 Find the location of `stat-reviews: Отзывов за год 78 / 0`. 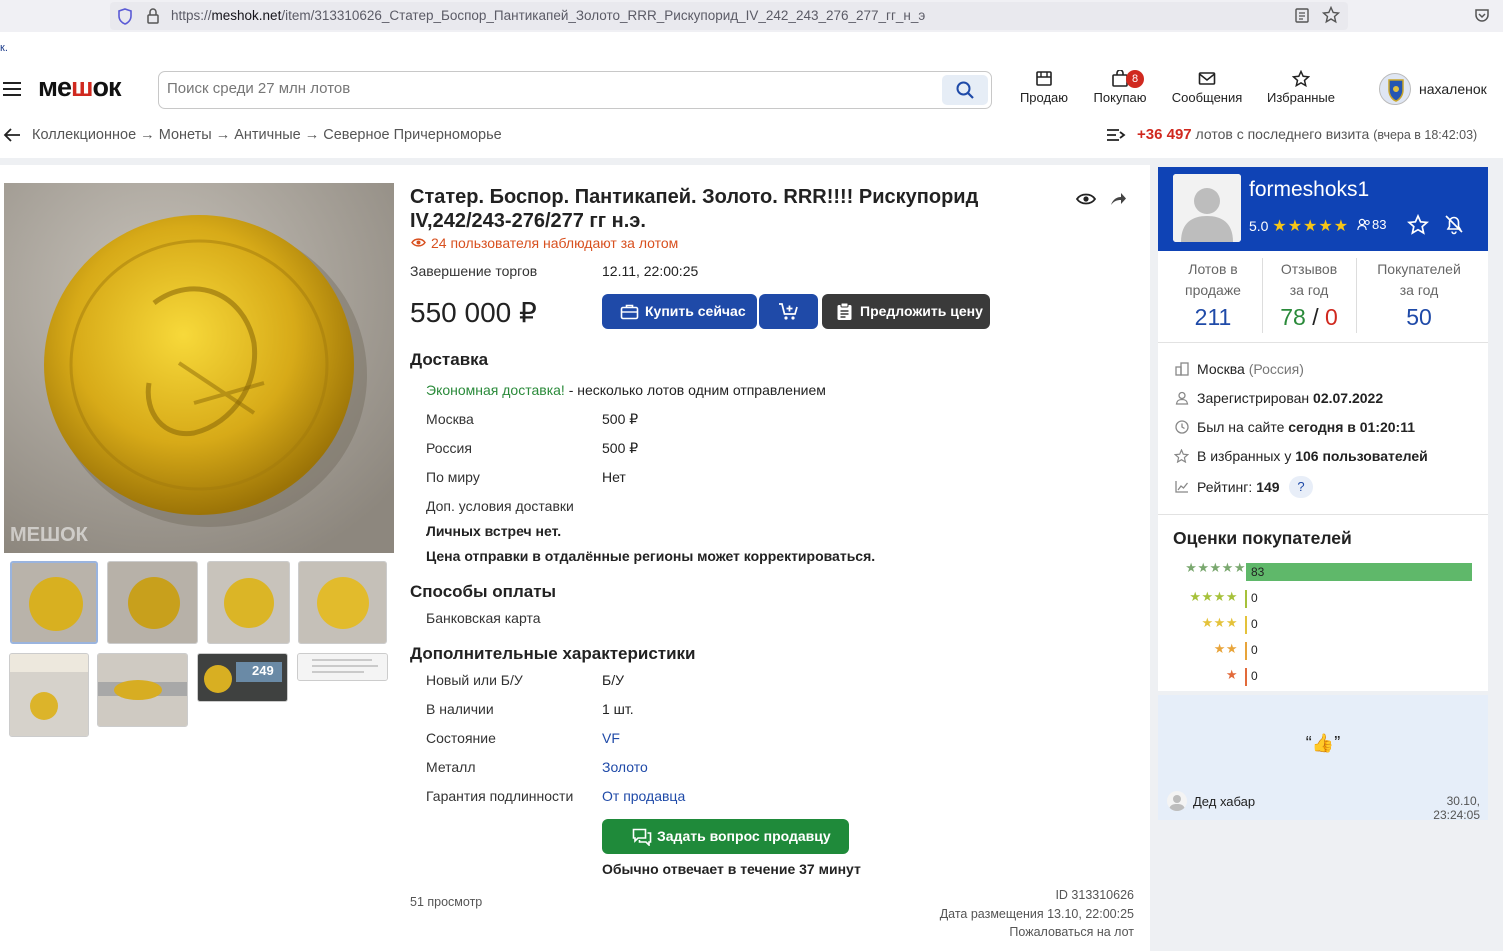

stat-reviews: Отзывов за год 78 / 0 is located at coordinates (1309, 294).